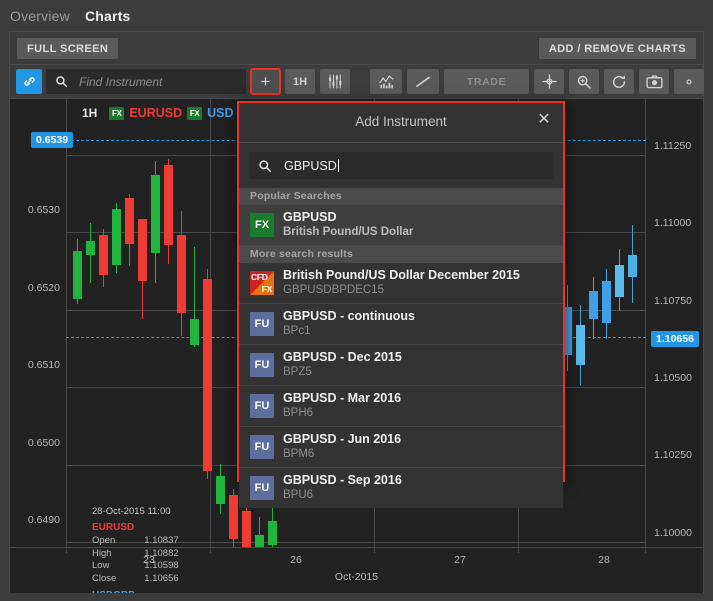  I want to click on left-axis-tick: 0.6530, so click(43, 210).